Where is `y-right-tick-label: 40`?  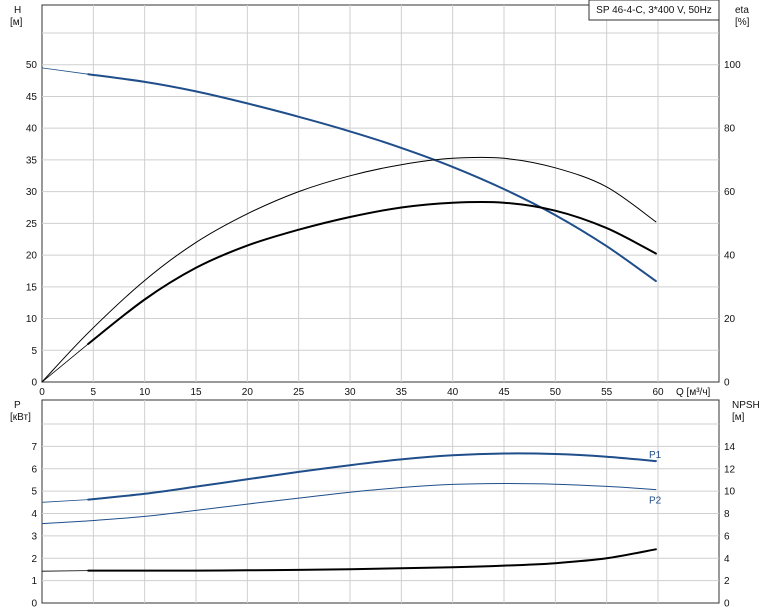 y-right-tick-label: 40 is located at coordinates (730, 256).